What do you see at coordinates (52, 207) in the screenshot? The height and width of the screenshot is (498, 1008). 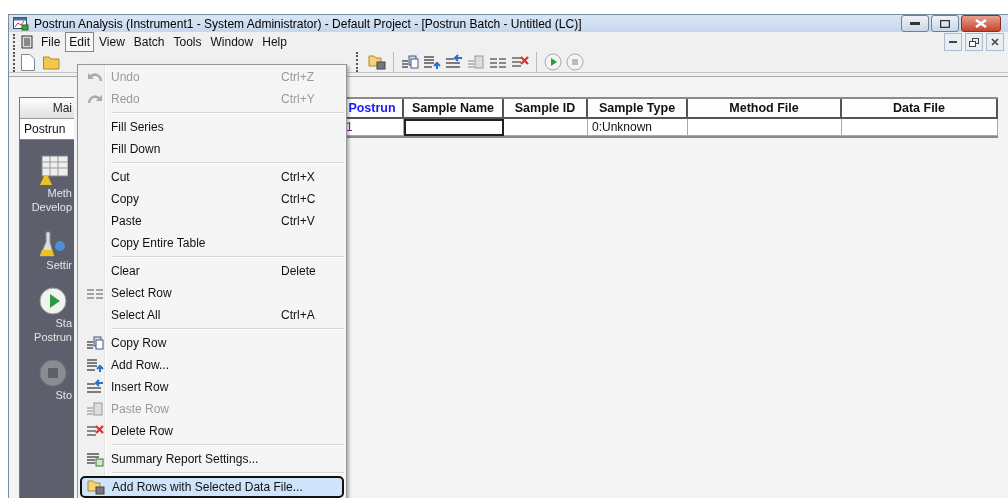 I see `nav-label: Develop` at bounding box center [52, 207].